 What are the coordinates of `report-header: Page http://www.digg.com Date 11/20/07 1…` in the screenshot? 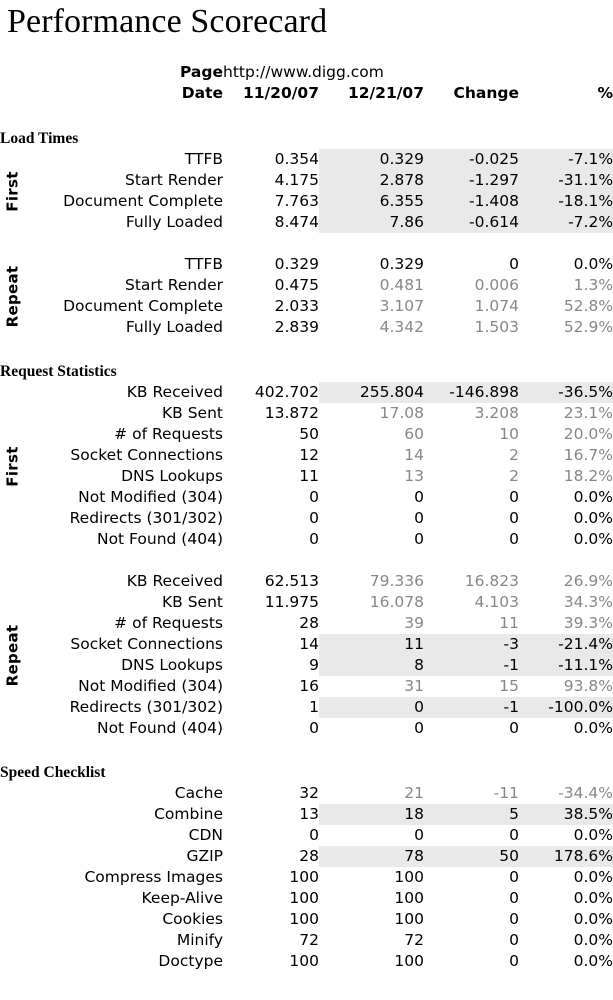 It's located at (306, 83).